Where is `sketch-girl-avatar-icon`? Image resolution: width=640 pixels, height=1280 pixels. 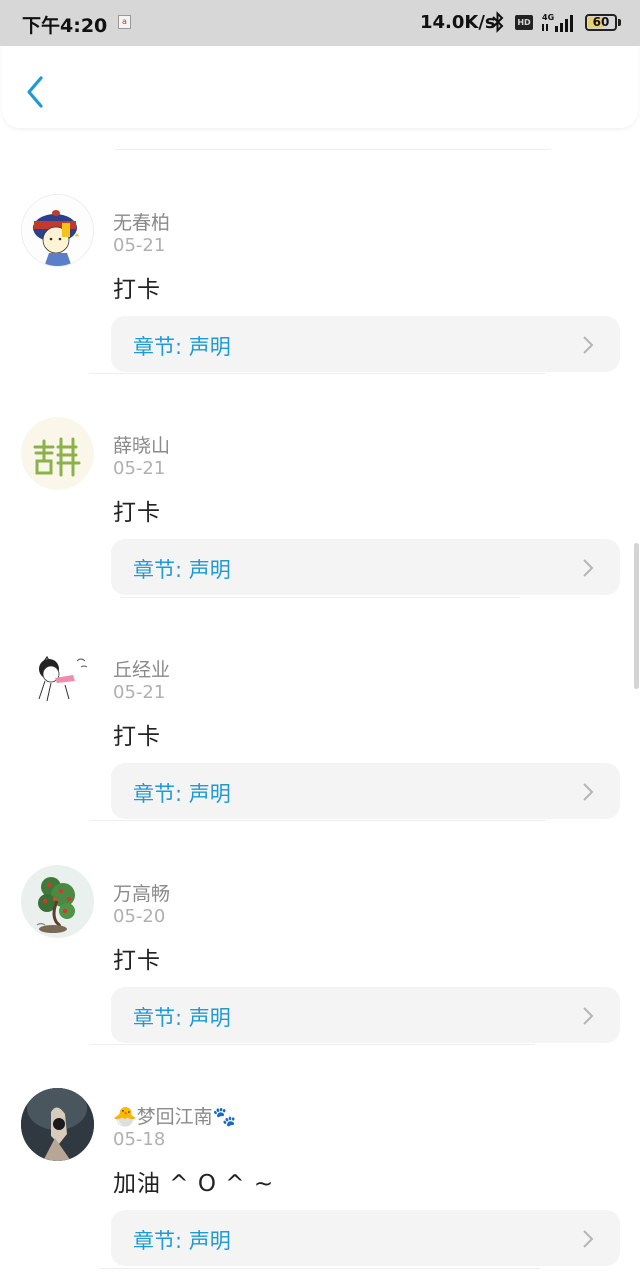
sketch-girl-avatar-icon is located at coordinates (63, 678).